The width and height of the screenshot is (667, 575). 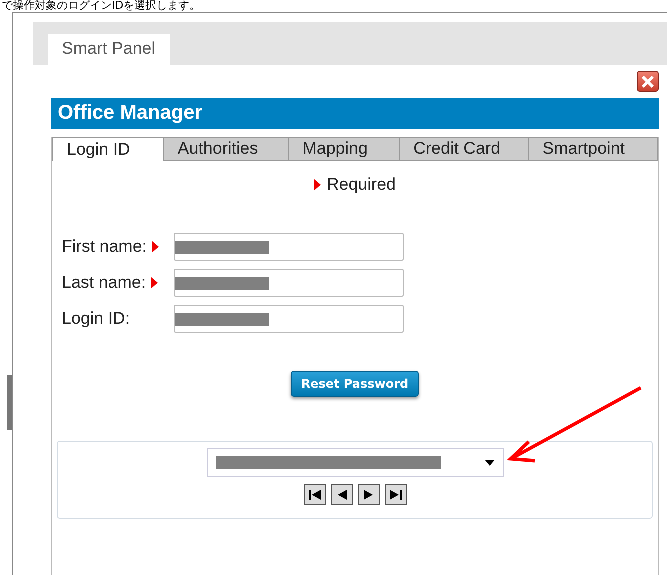 What do you see at coordinates (355, 462) in the screenshot?
I see `login-dropdown` at bounding box center [355, 462].